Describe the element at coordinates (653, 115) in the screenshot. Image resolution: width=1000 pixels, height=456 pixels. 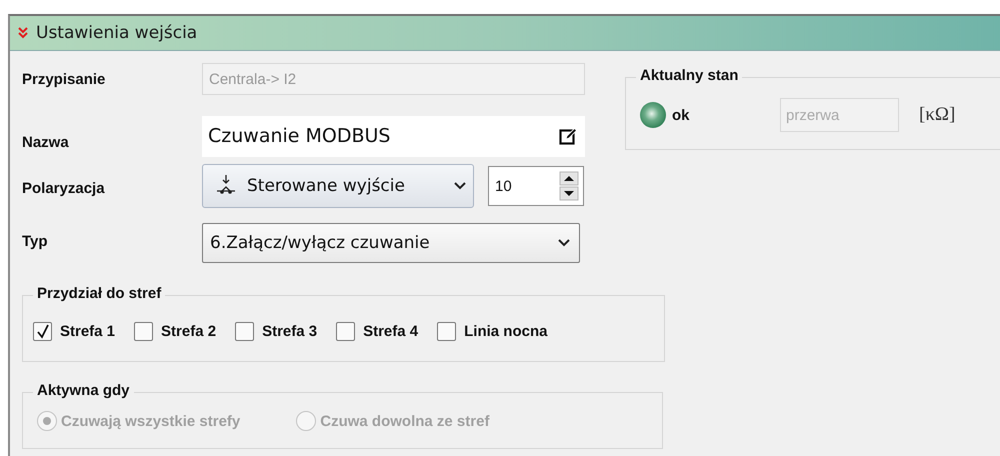
I see `status-light-icon` at that location.